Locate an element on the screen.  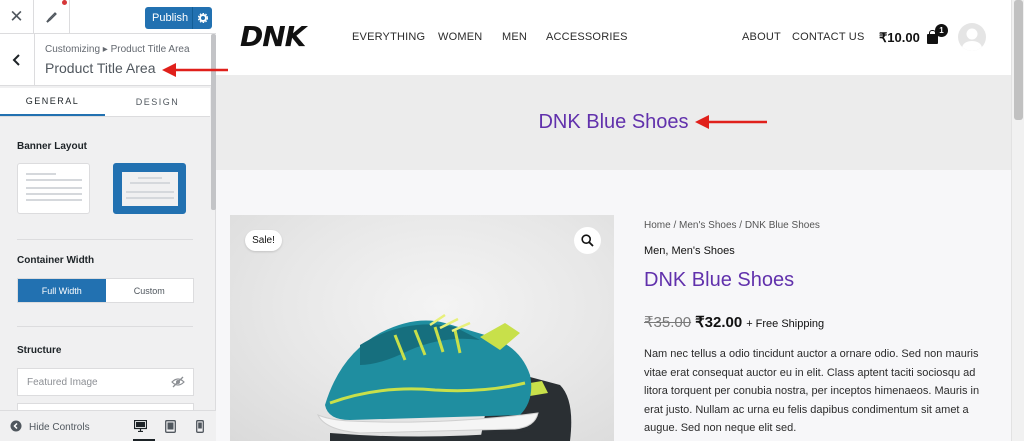
product-price: ₹35.00 ₹32.00 + Free Shipping is located at coordinates (734, 322).